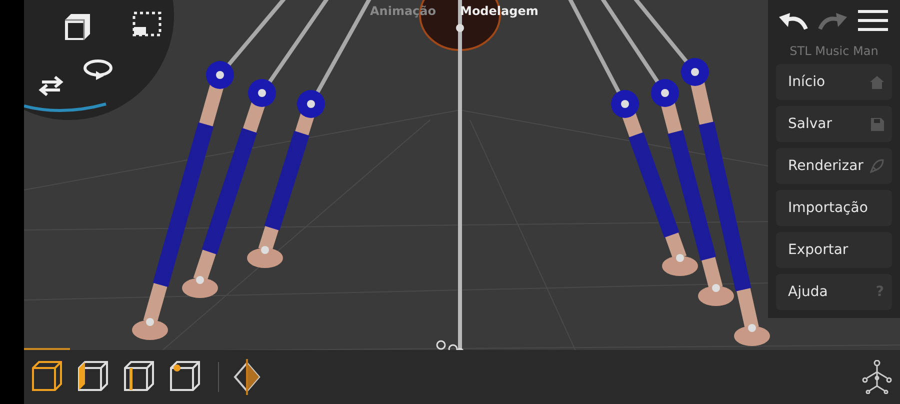 The width and height of the screenshot is (900, 404). What do you see at coordinates (834, 82) in the screenshot?
I see `menu-item: Início` at bounding box center [834, 82].